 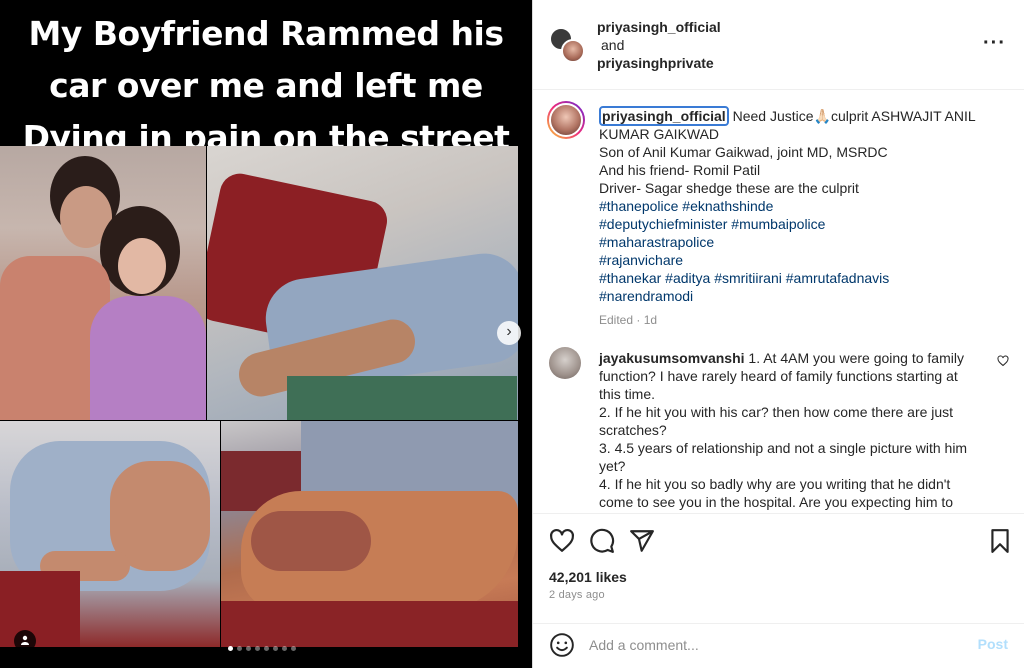 I want to click on chevron-right-icon: ›, so click(x=509, y=333).